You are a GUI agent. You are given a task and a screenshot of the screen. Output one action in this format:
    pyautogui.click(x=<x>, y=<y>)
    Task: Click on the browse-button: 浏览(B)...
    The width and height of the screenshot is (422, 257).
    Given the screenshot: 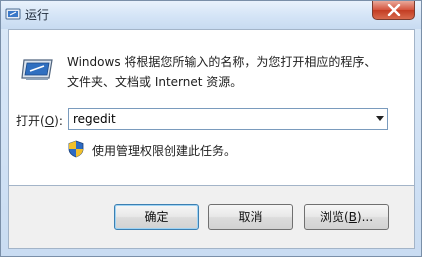 What is the action you would take?
    pyautogui.click(x=346, y=217)
    